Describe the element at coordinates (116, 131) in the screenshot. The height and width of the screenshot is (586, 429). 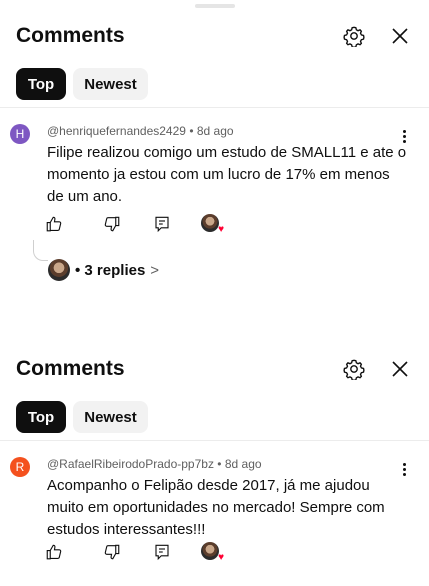
I see `comment-author: @henriquefernandes2429` at that location.